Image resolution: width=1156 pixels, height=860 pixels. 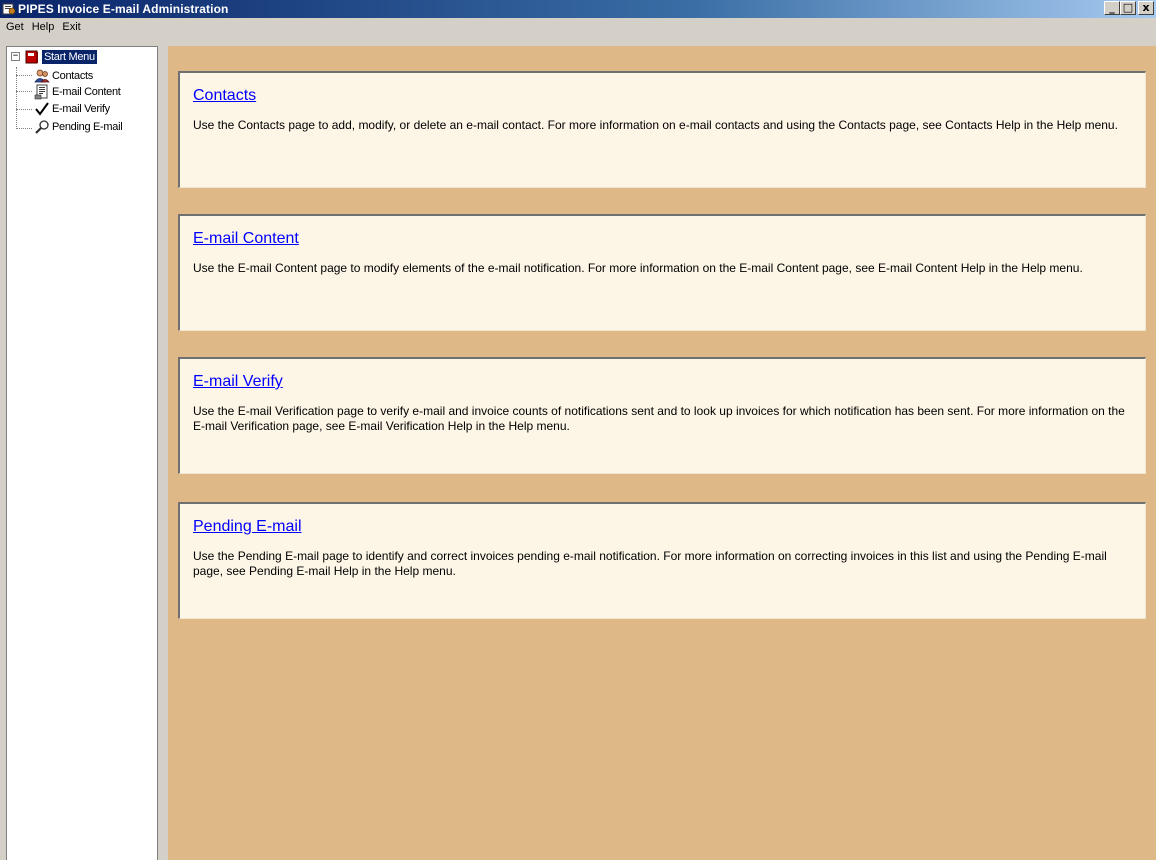 I want to click on email-content-icon, so click(x=42, y=92).